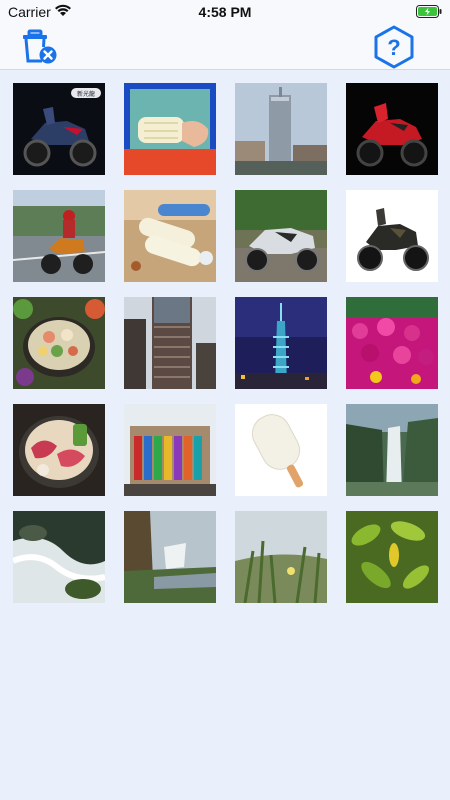 This screenshot has height=800, width=450. I want to click on help-glyph: ?, so click(393, 47).